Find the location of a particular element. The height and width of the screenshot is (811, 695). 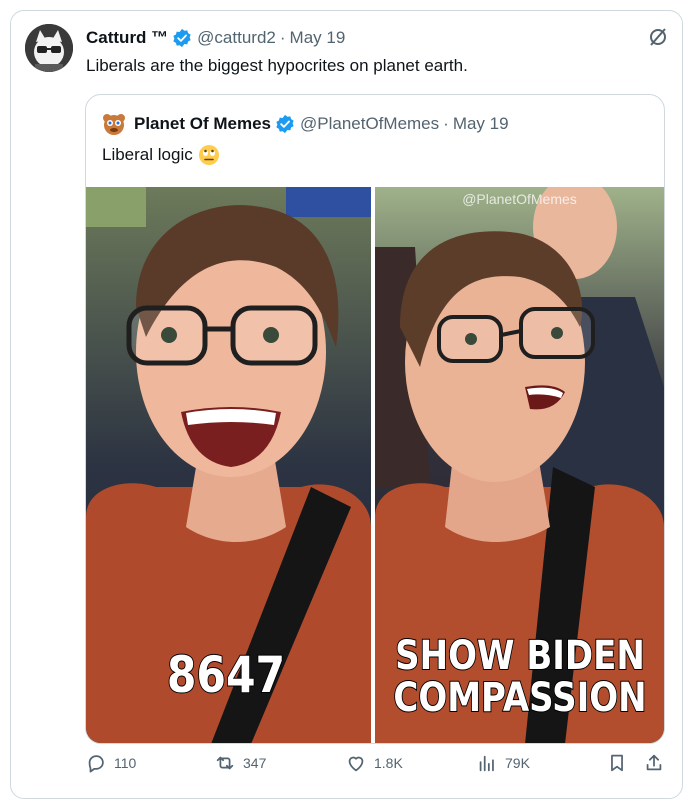

like-button: 1.8K is located at coordinates (374, 763).